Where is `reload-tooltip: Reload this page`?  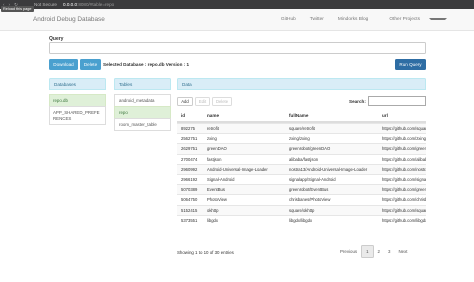 reload-tooltip: Reload this page is located at coordinates (17, 9).